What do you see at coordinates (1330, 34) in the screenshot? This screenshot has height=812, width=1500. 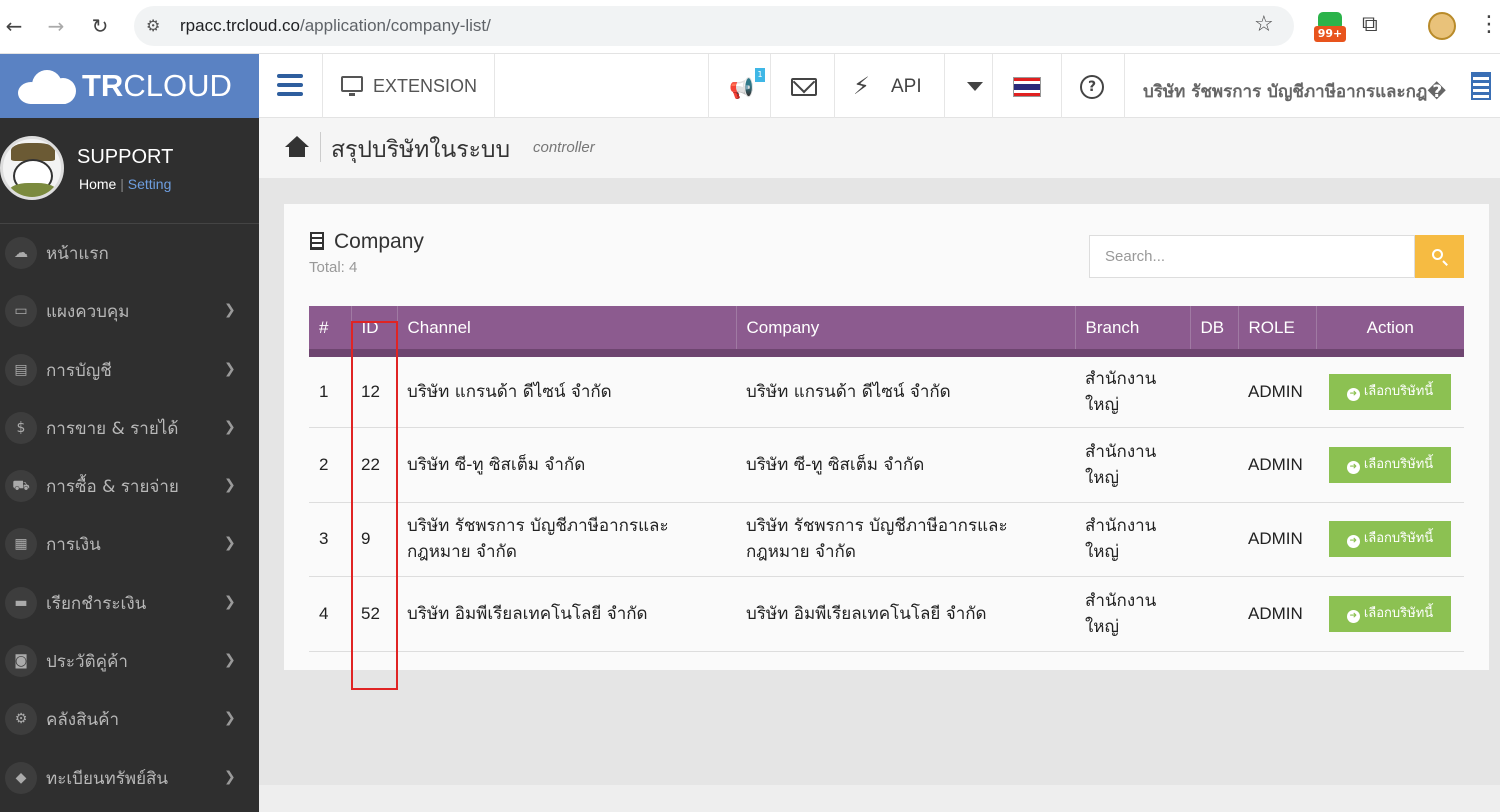 I see `extension-badge: 99+` at bounding box center [1330, 34].